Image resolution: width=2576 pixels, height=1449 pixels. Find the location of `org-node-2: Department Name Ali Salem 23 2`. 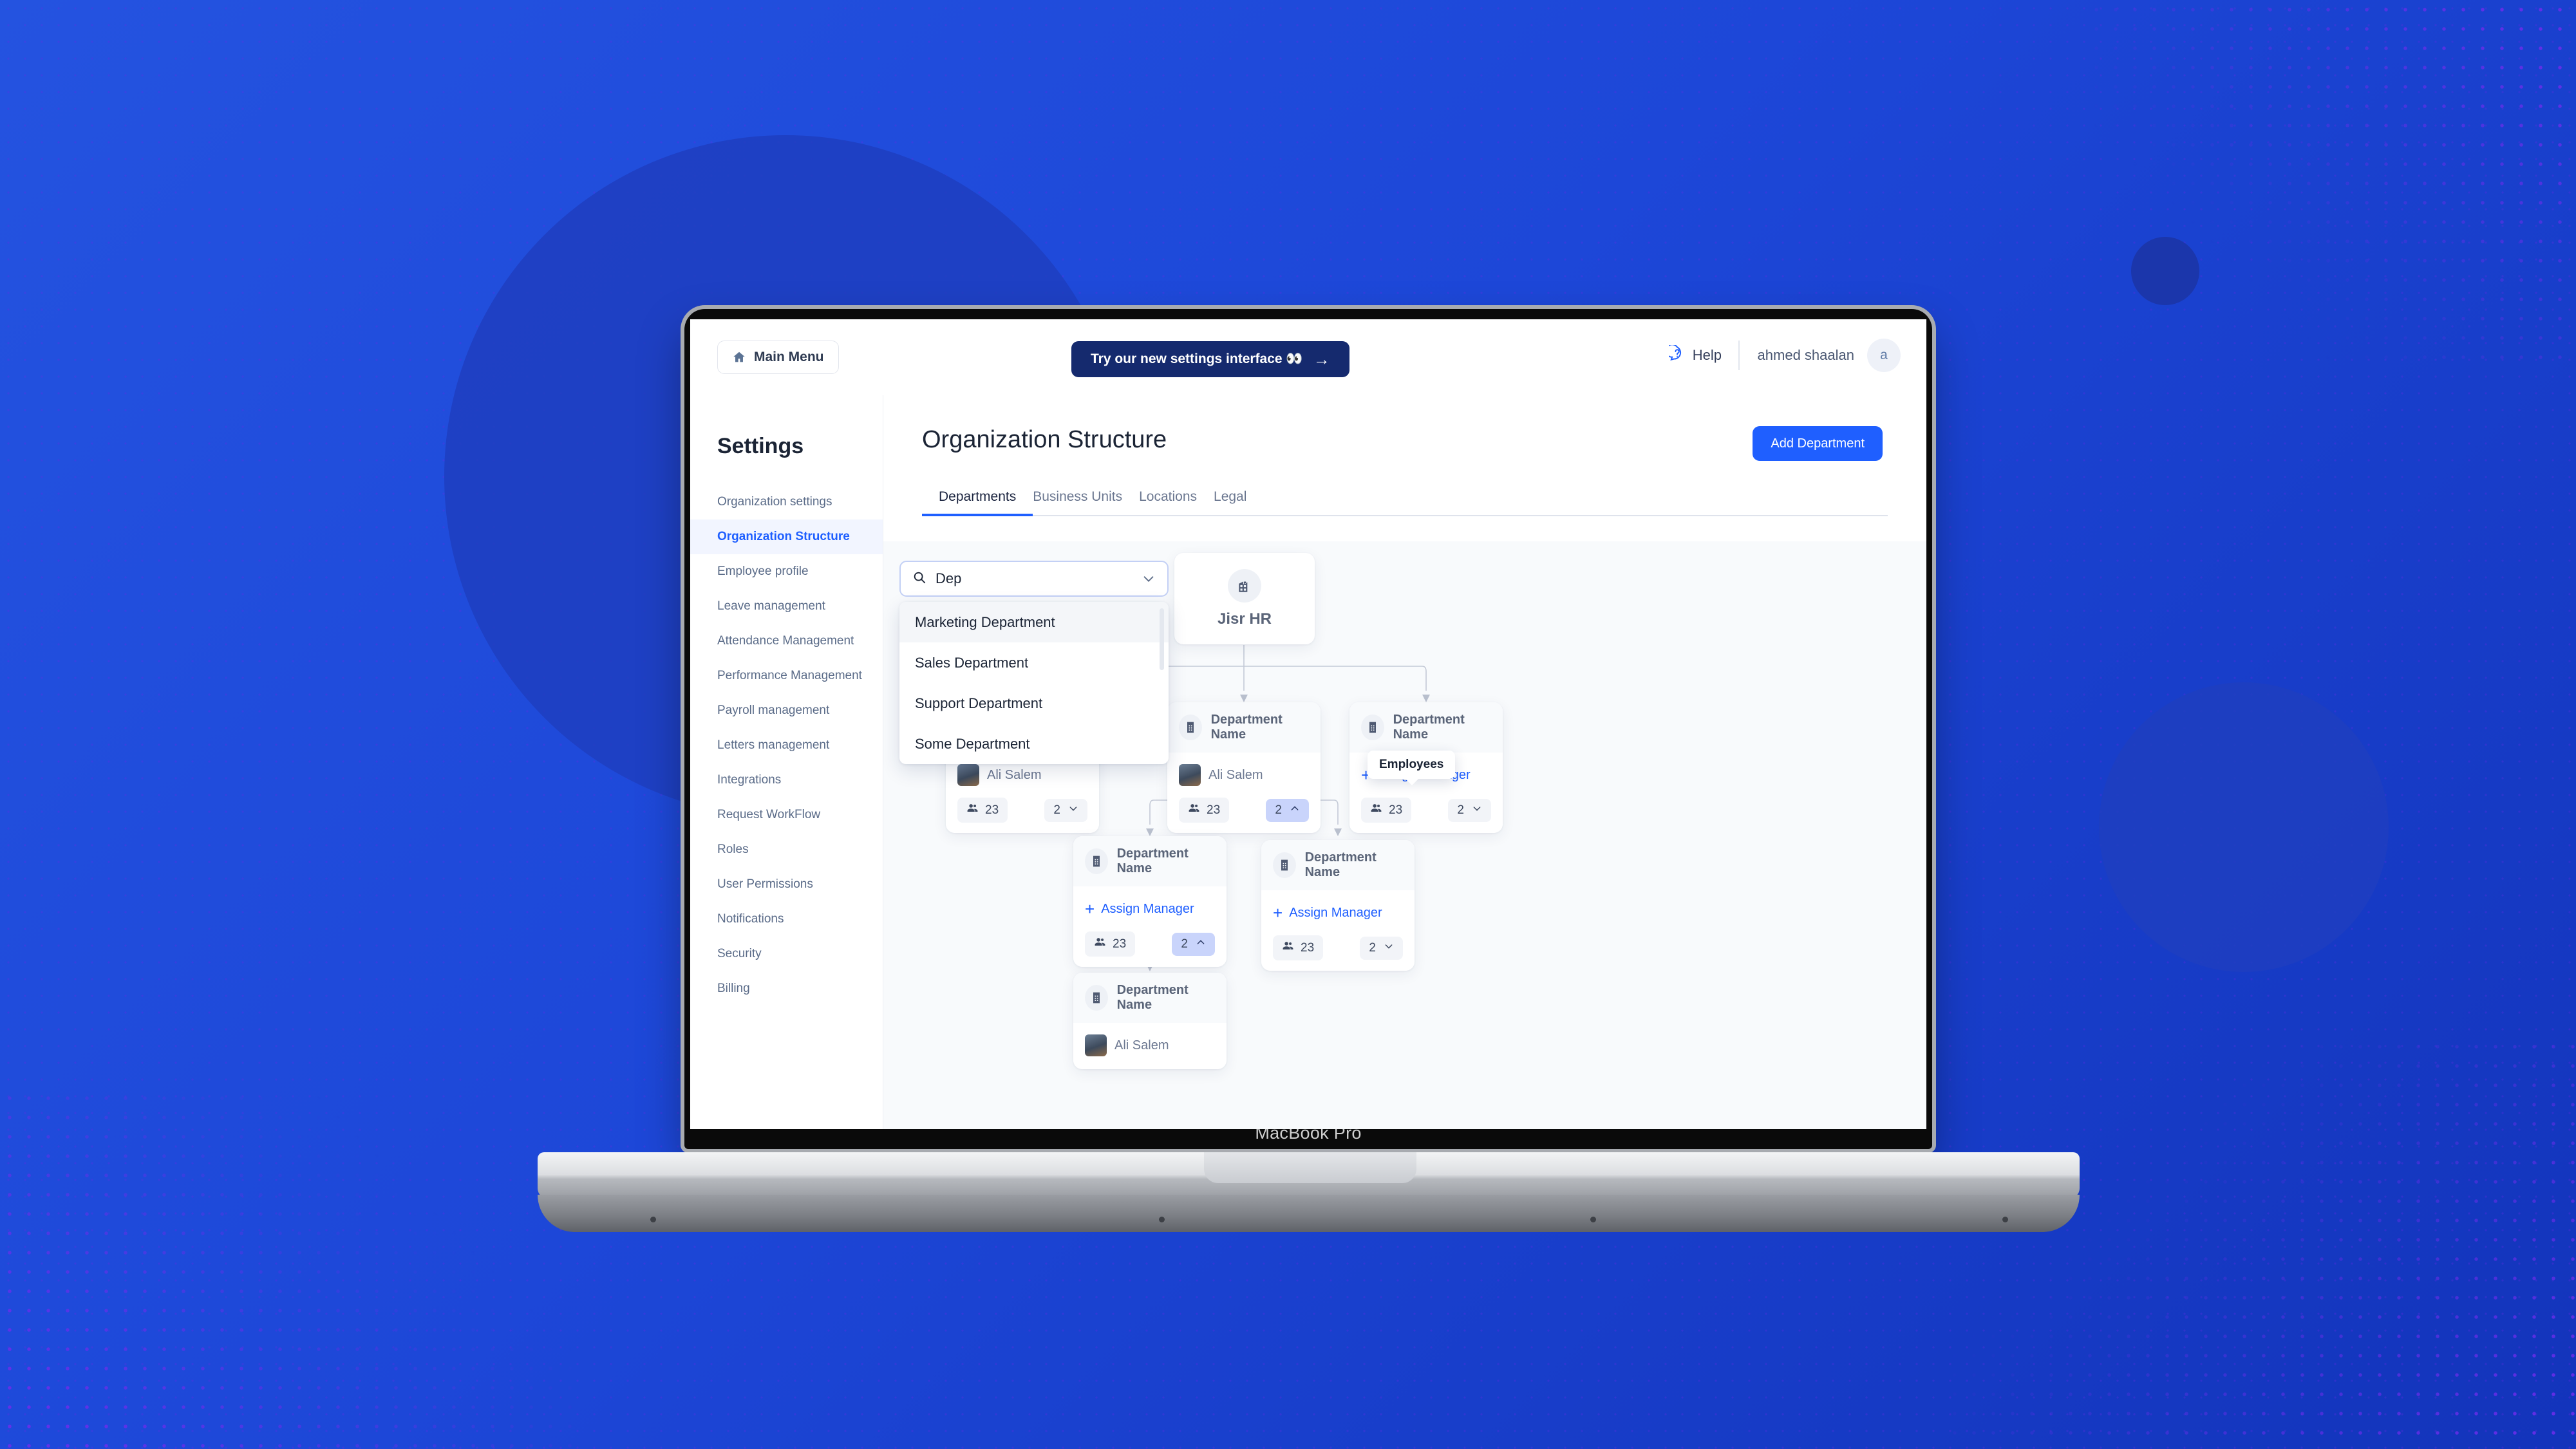

org-node-2: Department Name Ali Salem 23 2 is located at coordinates (1244, 767).